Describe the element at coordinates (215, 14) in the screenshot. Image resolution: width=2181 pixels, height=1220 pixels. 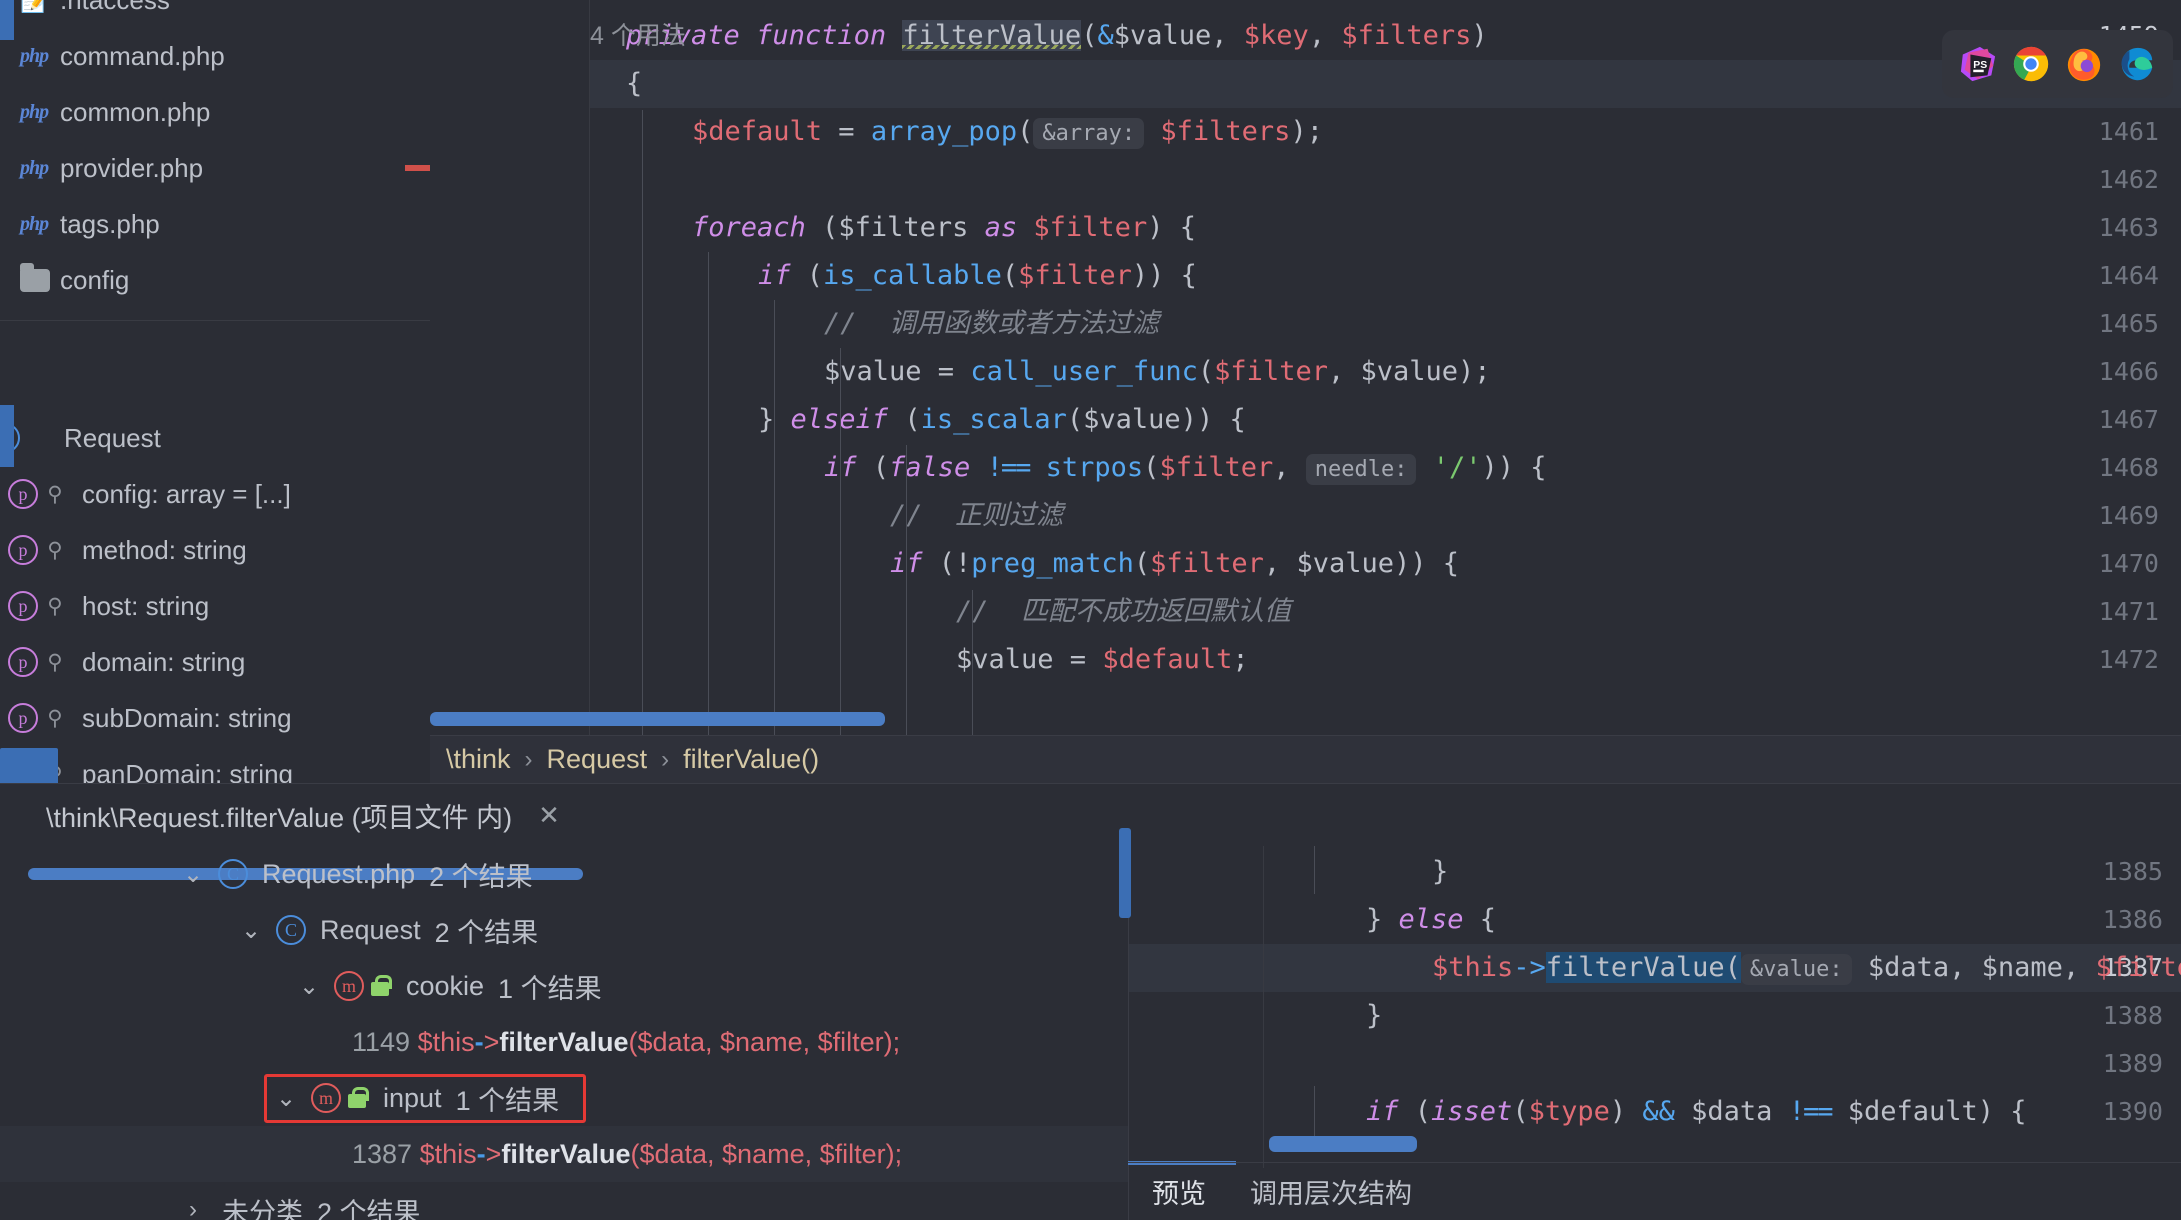
I see `project-file-item: 📝 .htaccess` at that location.